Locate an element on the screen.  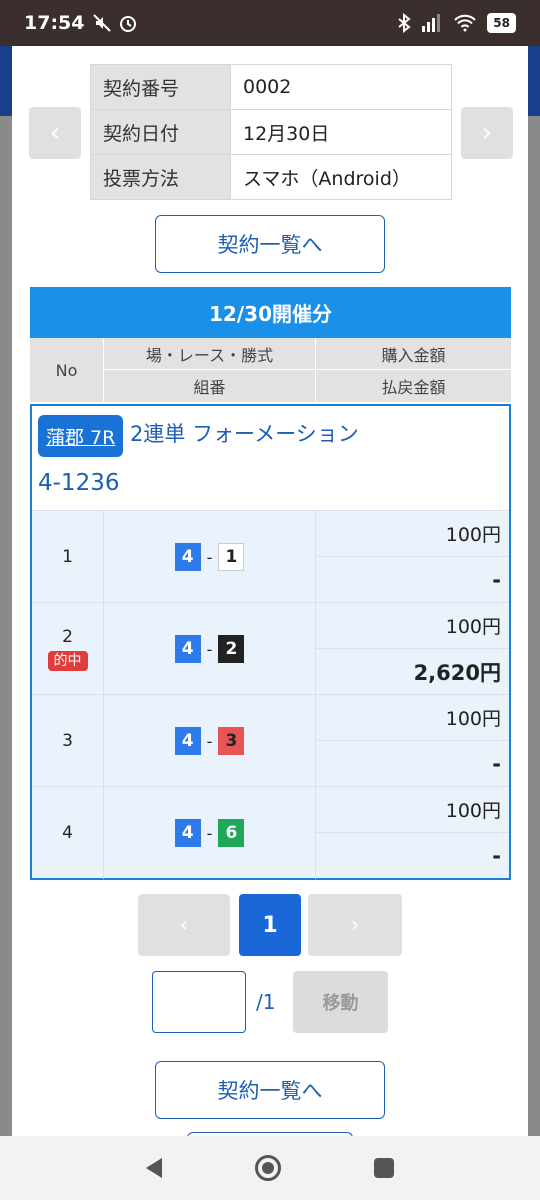
info-key: 投票方法 is located at coordinates (160, 177).